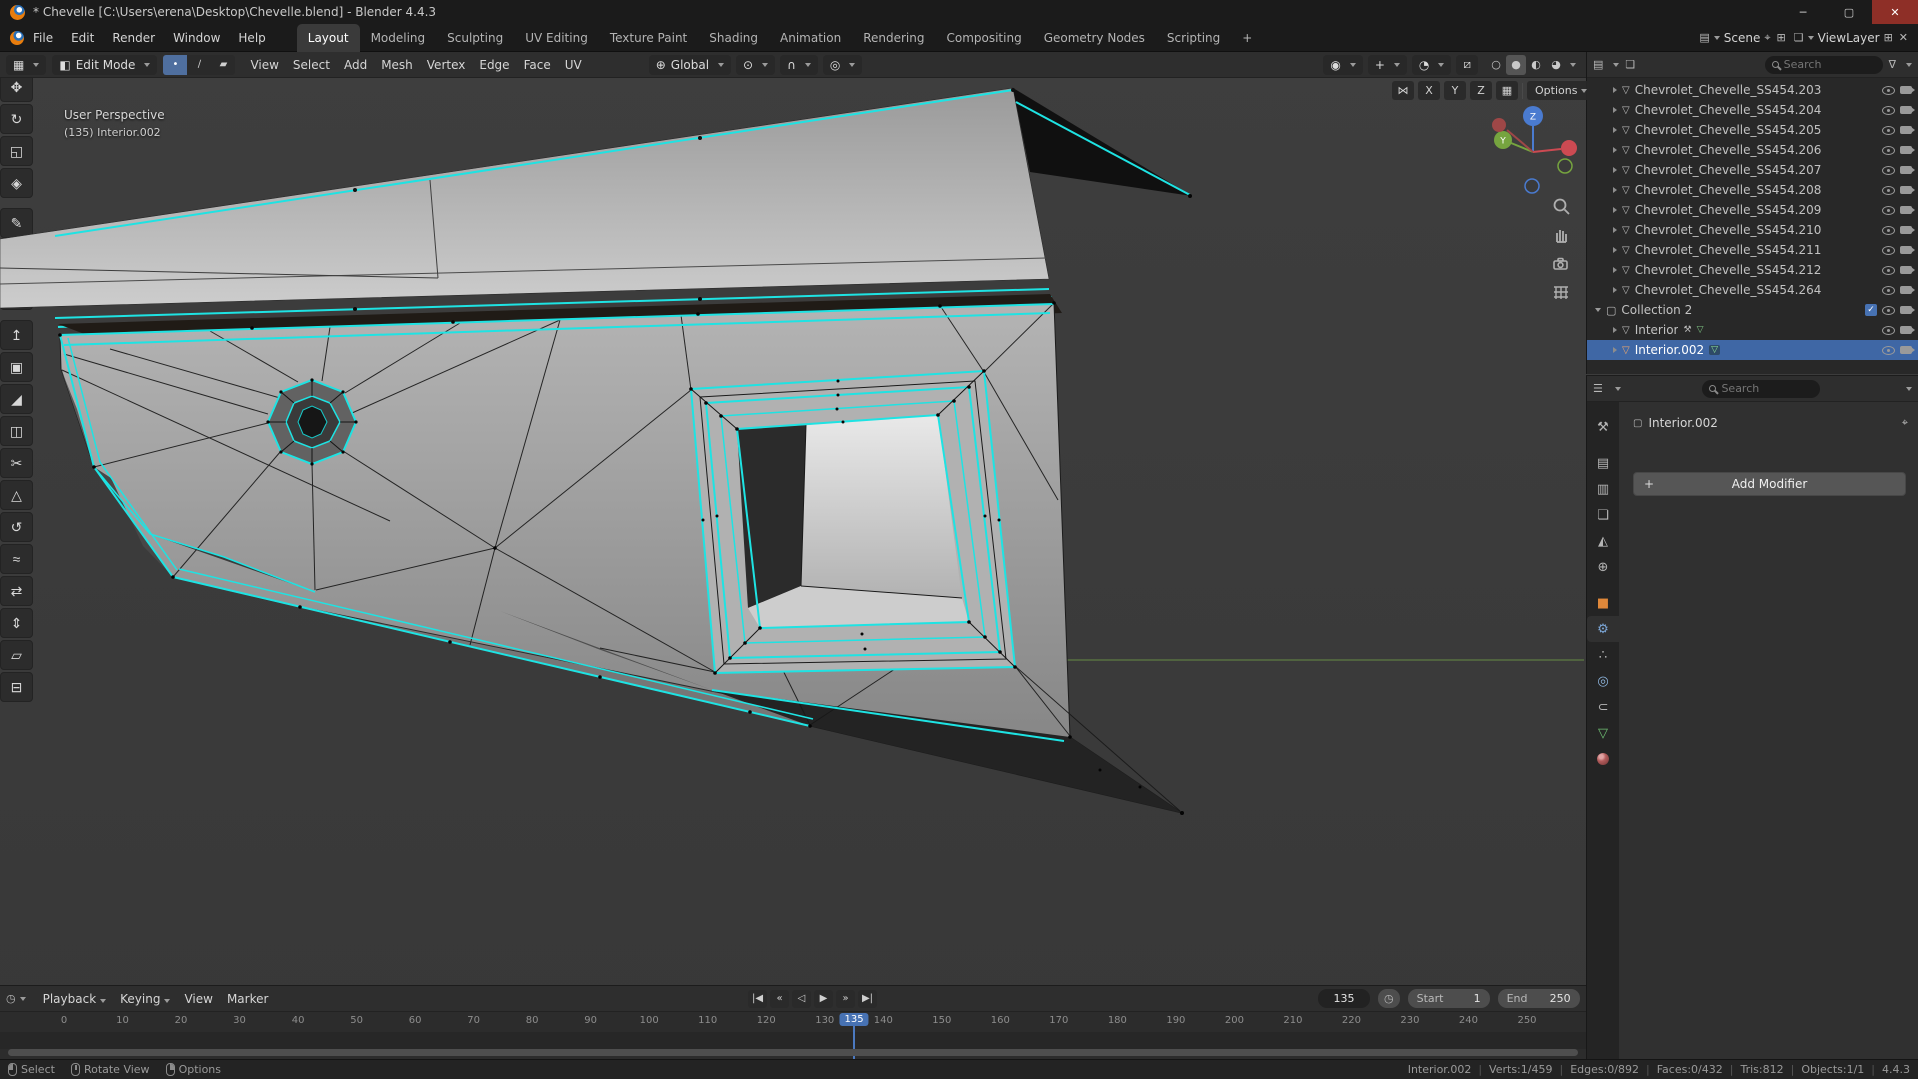 The width and height of the screenshot is (1918, 1079). What do you see at coordinates (756, 64) in the screenshot?
I see `pivot-point-dropdown: ⊙` at bounding box center [756, 64].